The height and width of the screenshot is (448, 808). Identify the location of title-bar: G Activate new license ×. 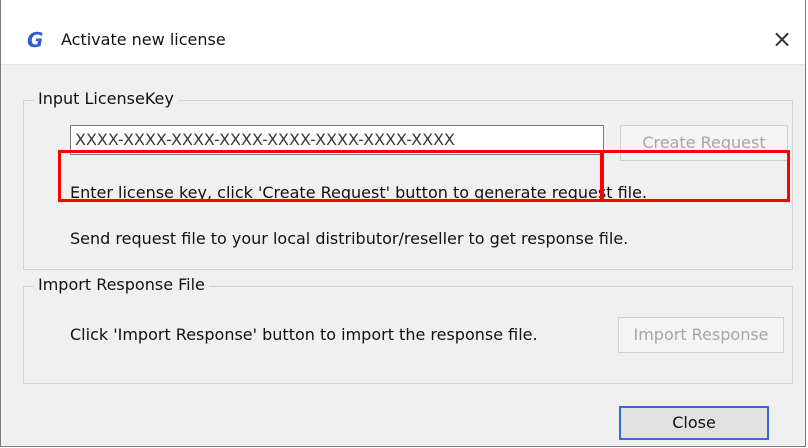
(403, 32).